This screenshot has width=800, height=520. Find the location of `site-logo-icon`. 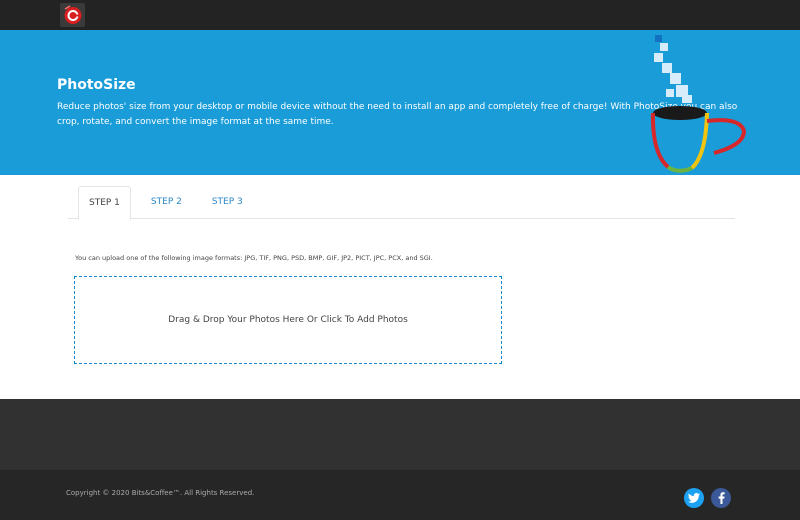

site-logo-icon is located at coordinates (72, 15).